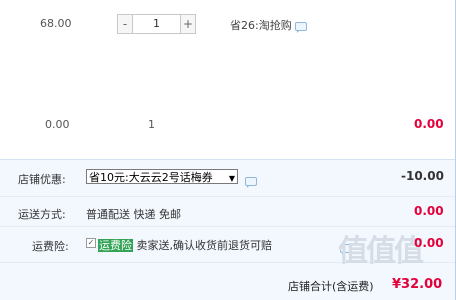 The height and width of the screenshot is (300, 456). What do you see at coordinates (115, 245) in the screenshot?
I see `insurance-tag: 运费险` at bounding box center [115, 245].